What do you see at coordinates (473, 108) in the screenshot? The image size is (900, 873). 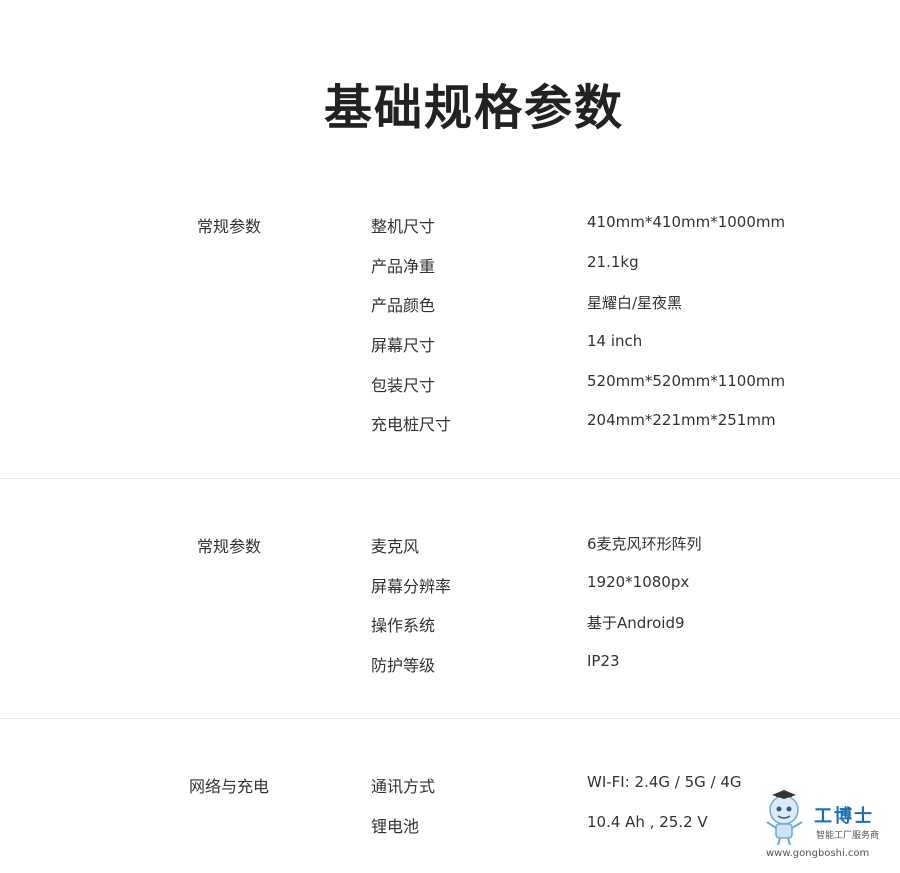 I see `page-title: 基础规格参数` at bounding box center [473, 108].